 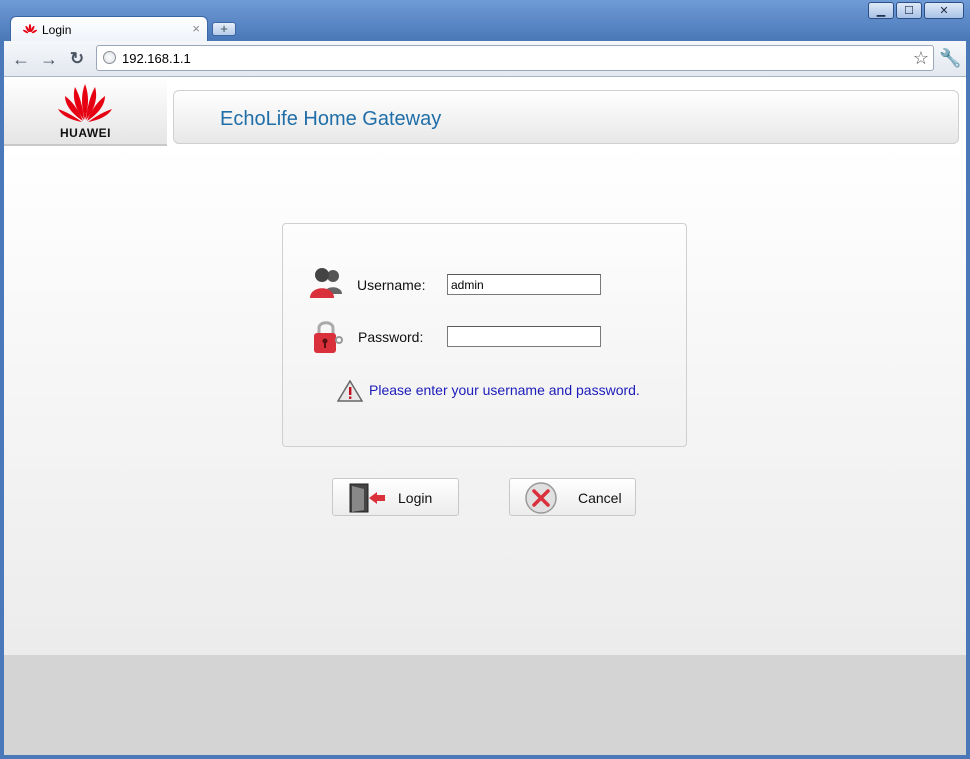 I want to click on password-label: Password:, so click(x=391, y=337).